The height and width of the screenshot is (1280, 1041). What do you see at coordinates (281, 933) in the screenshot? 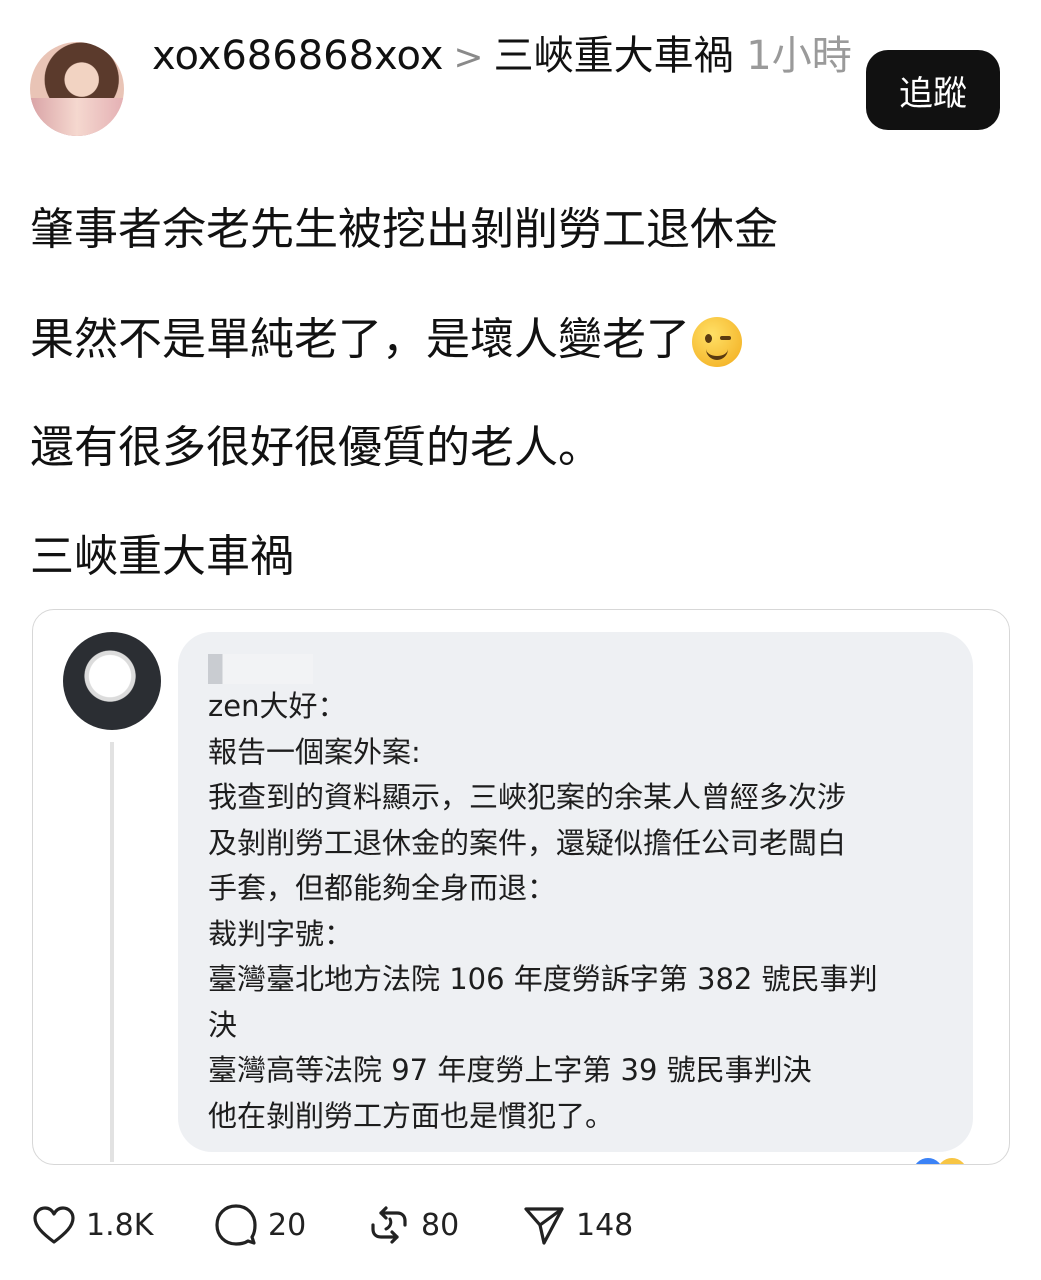
I see `message-line: 裁判字號：` at bounding box center [281, 933].